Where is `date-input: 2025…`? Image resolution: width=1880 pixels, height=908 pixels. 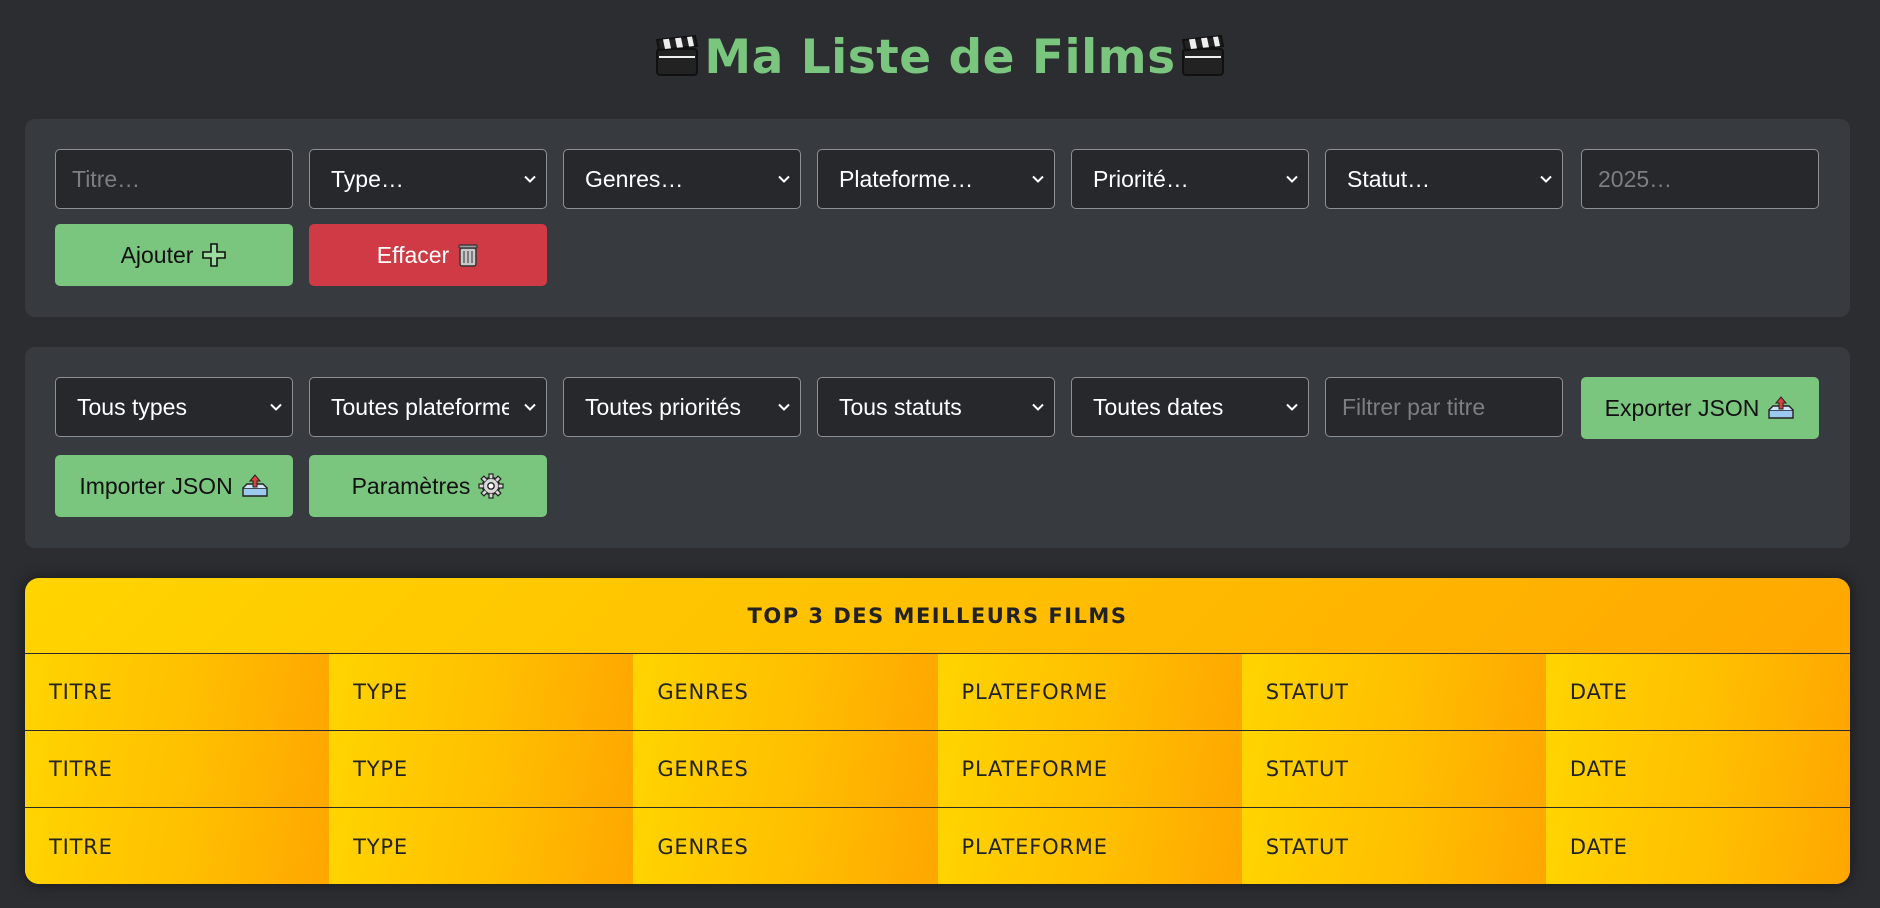
date-input: 2025… is located at coordinates (1700, 179).